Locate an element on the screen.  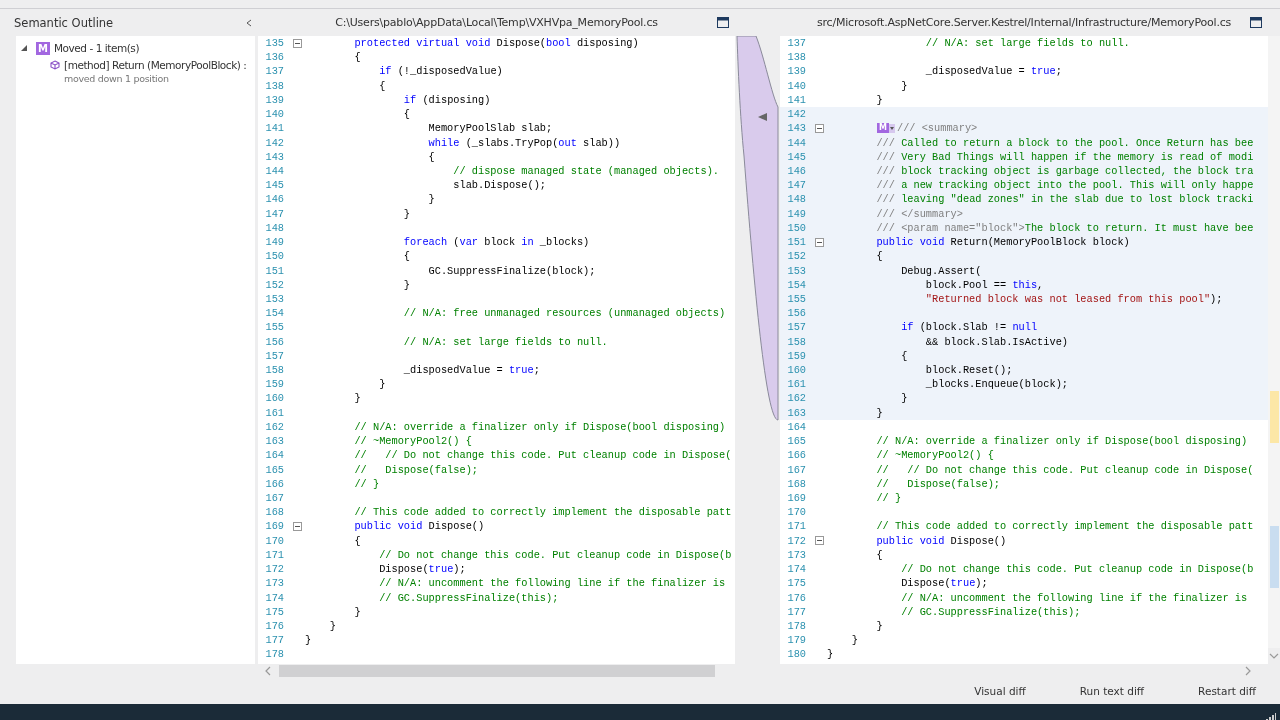
code-line: /// </summary> is located at coordinates (919, 213).